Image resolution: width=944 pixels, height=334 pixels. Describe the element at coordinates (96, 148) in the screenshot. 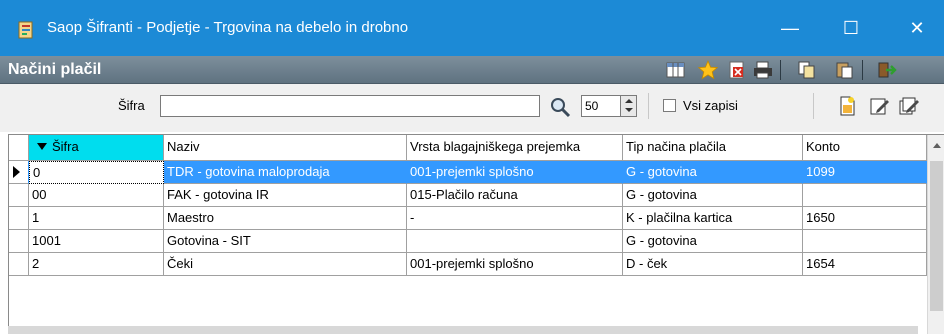

I see `column-header-sifra: Šifra` at that location.